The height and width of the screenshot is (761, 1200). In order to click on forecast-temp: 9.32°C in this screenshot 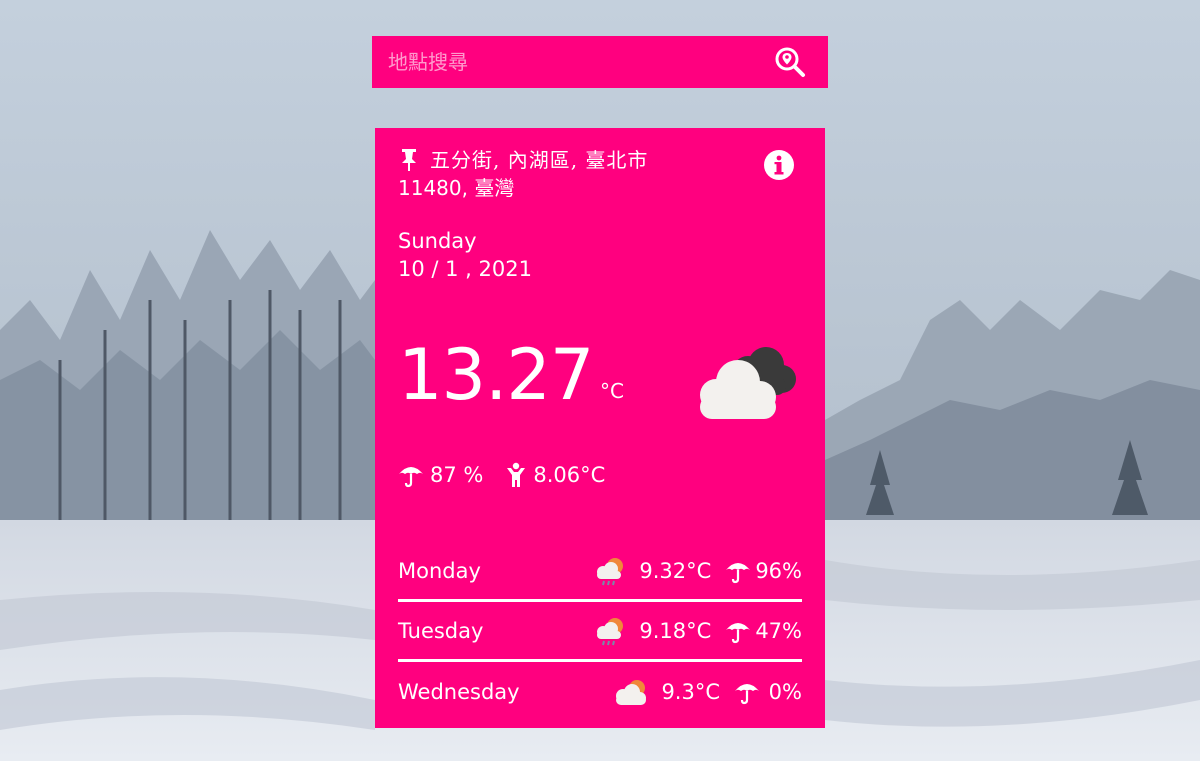, I will do `click(675, 570)`.